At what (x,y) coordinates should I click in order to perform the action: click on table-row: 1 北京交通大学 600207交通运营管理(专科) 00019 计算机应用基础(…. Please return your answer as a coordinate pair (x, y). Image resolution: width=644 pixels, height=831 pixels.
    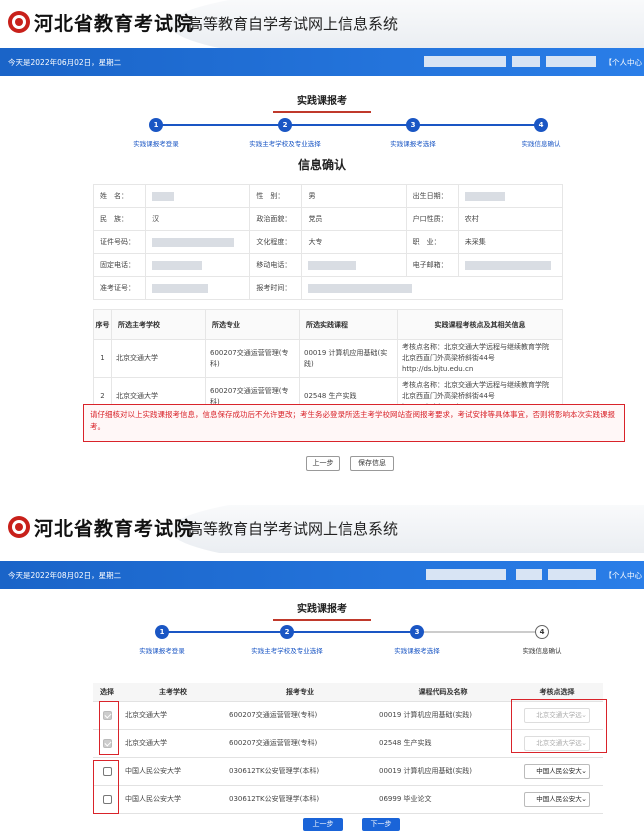
    Looking at the image, I should click on (328, 358).